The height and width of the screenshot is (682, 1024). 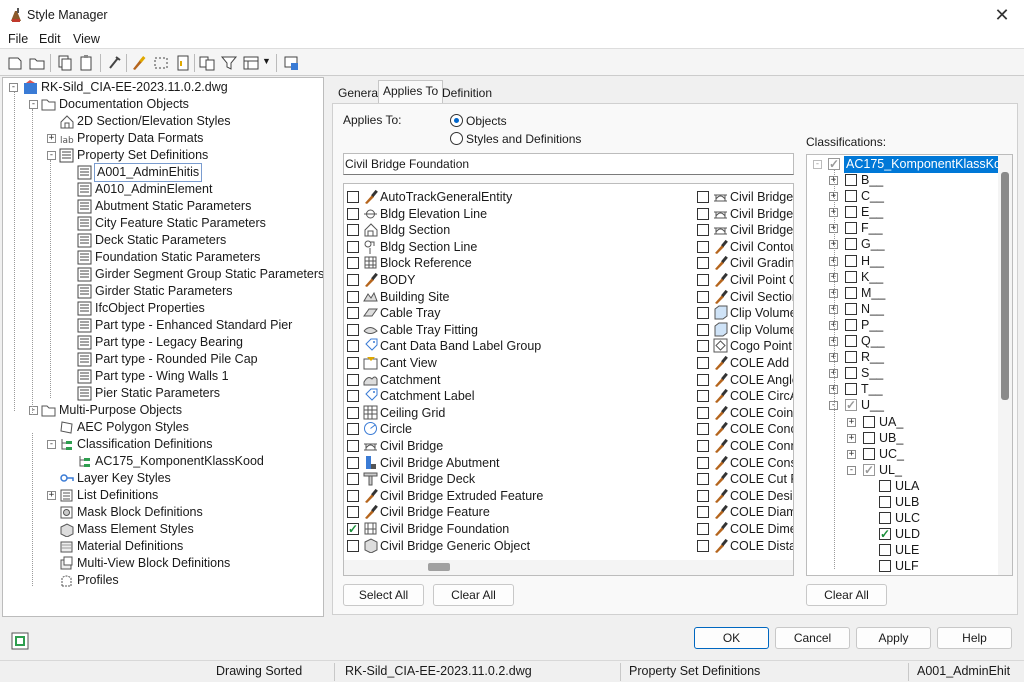 What do you see at coordinates (115, 63) in the screenshot?
I see `purge-icon` at bounding box center [115, 63].